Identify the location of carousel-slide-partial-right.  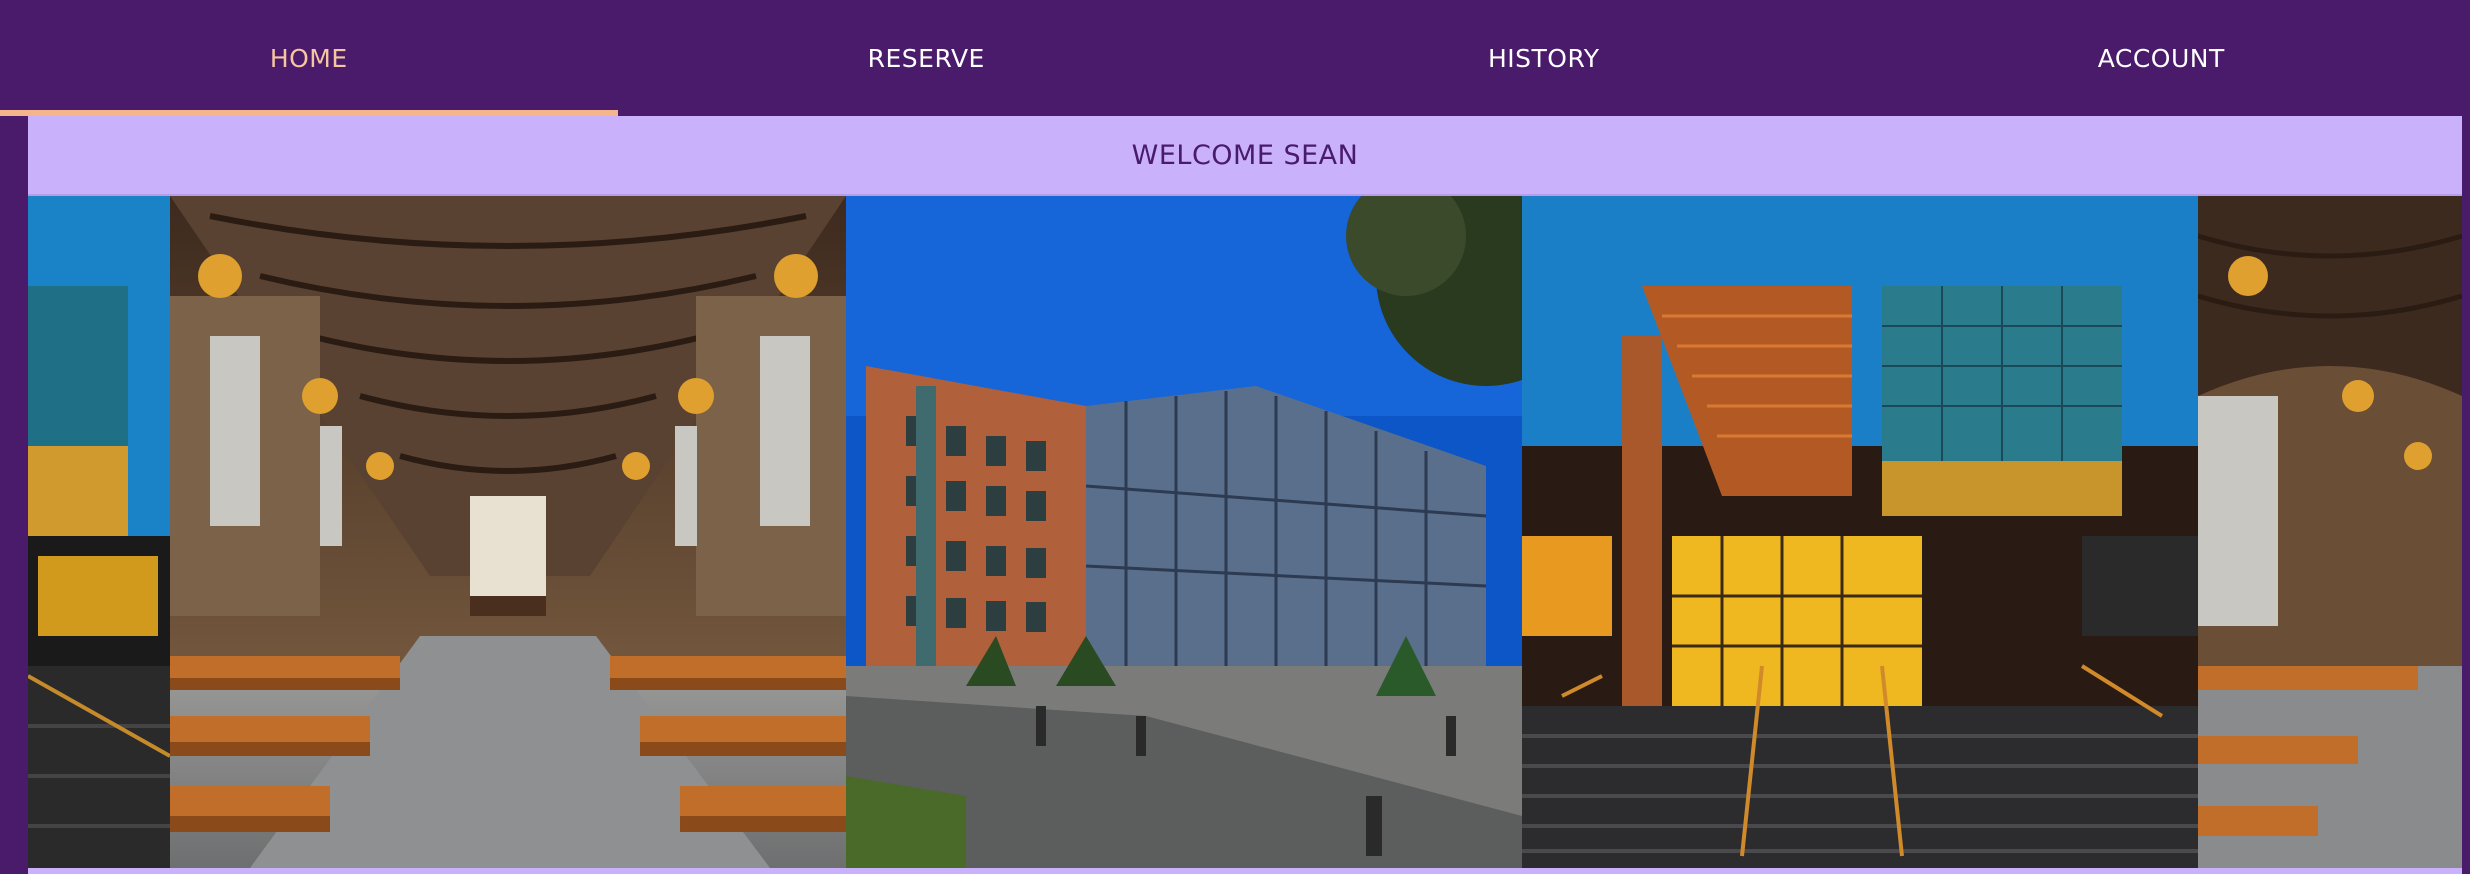
(2330, 532).